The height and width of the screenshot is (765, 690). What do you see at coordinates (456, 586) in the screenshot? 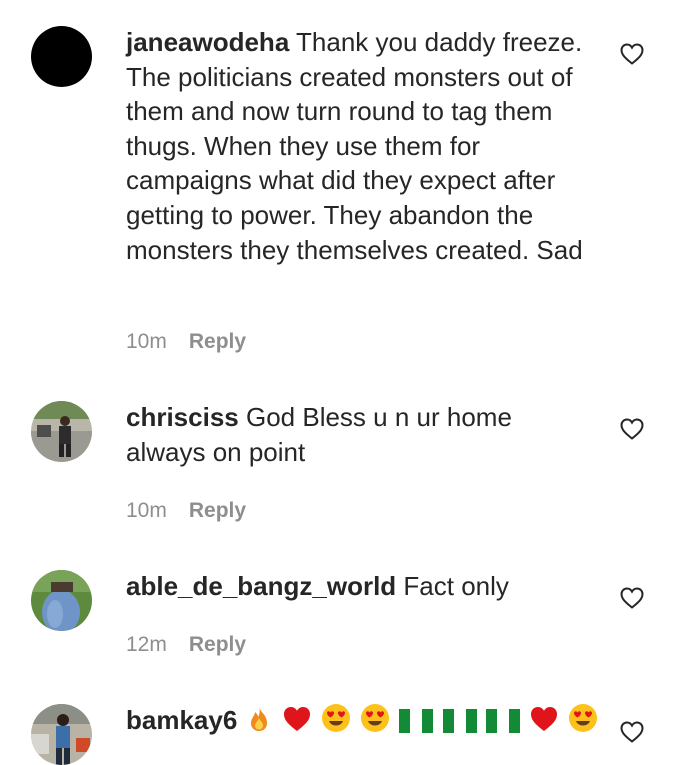
I see `comment-text: Fact only` at bounding box center [456, 586].